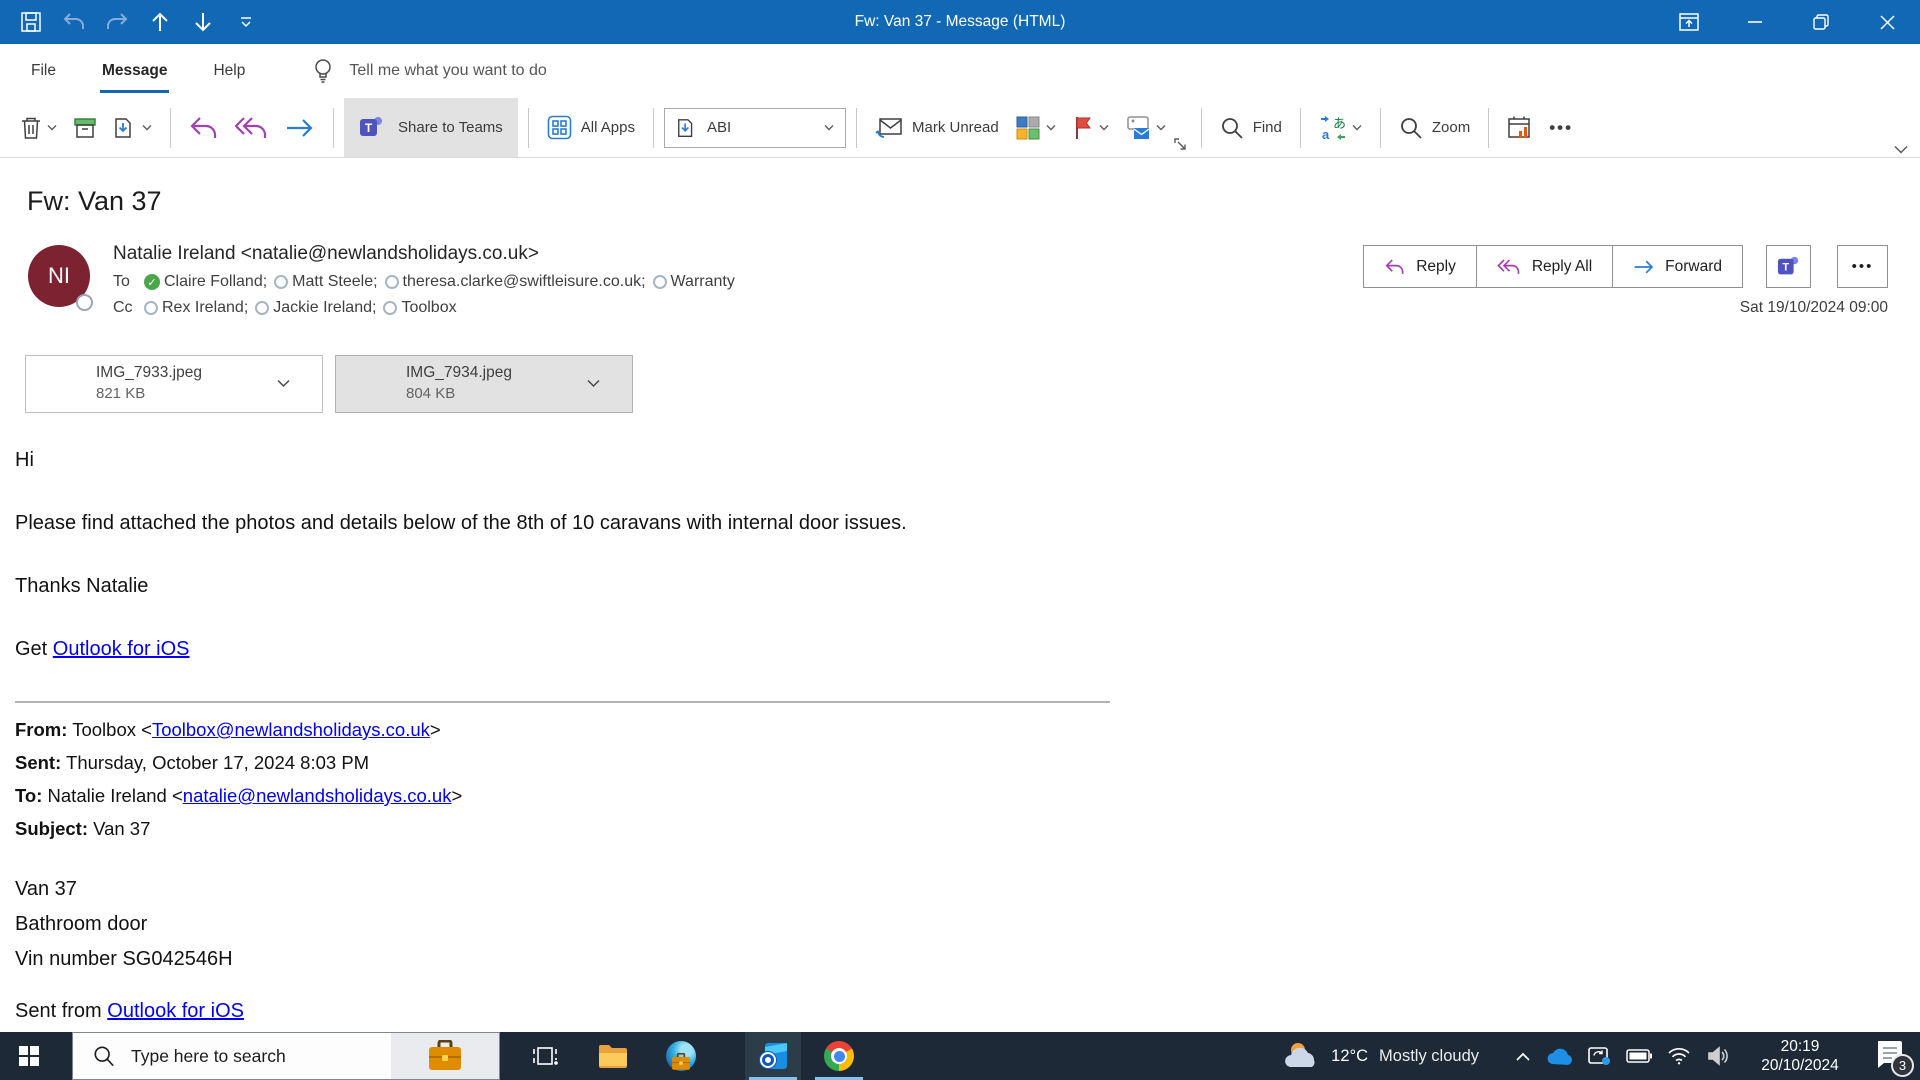  I want to click on reply-all-button, so click(252, 128).